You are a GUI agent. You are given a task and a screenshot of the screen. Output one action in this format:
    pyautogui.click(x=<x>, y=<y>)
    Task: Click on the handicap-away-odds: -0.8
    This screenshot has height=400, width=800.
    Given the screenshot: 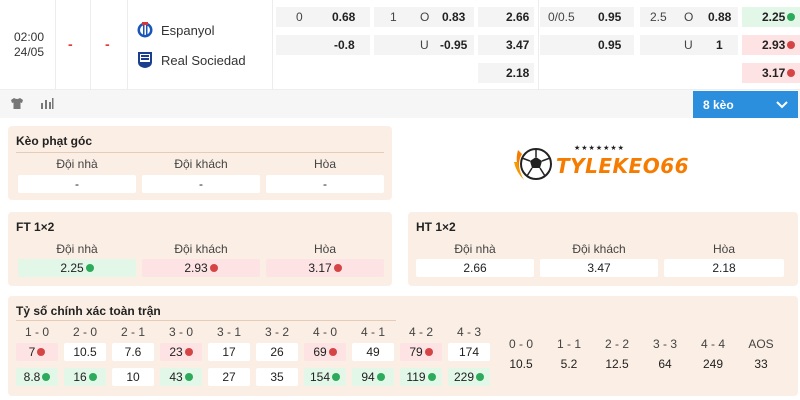 What is the action you would take?
    pyautogui.click(x=344, y=45)
    